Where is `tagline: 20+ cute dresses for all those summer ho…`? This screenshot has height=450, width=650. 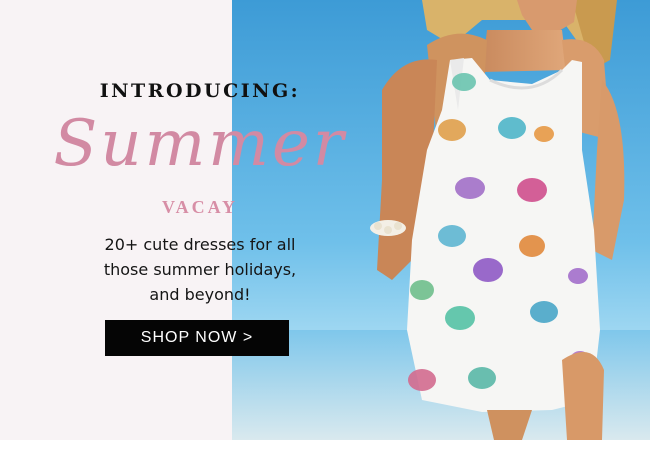 tagline: 20+ cute dresses for all those summer ho… is located at coordinates (200, 269).